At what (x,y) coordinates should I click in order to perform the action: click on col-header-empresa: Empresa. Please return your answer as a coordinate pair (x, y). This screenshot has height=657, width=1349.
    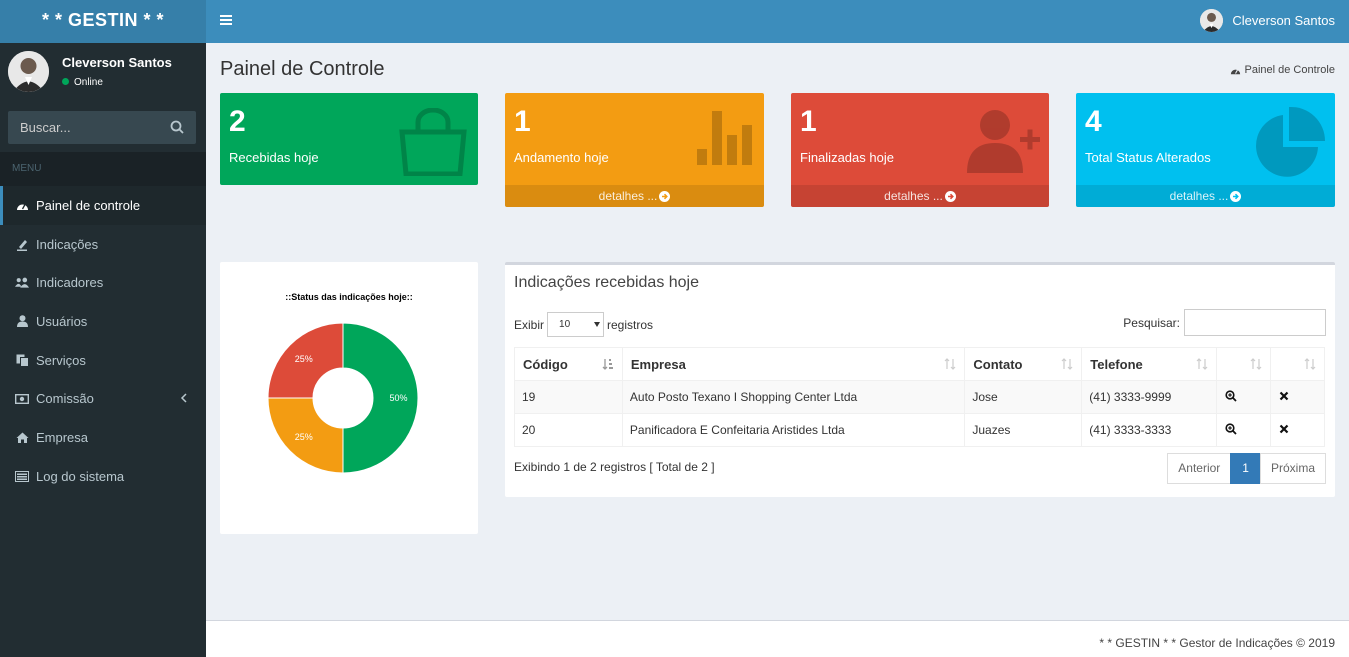
    Looking at the image, I should click on (793, 364).